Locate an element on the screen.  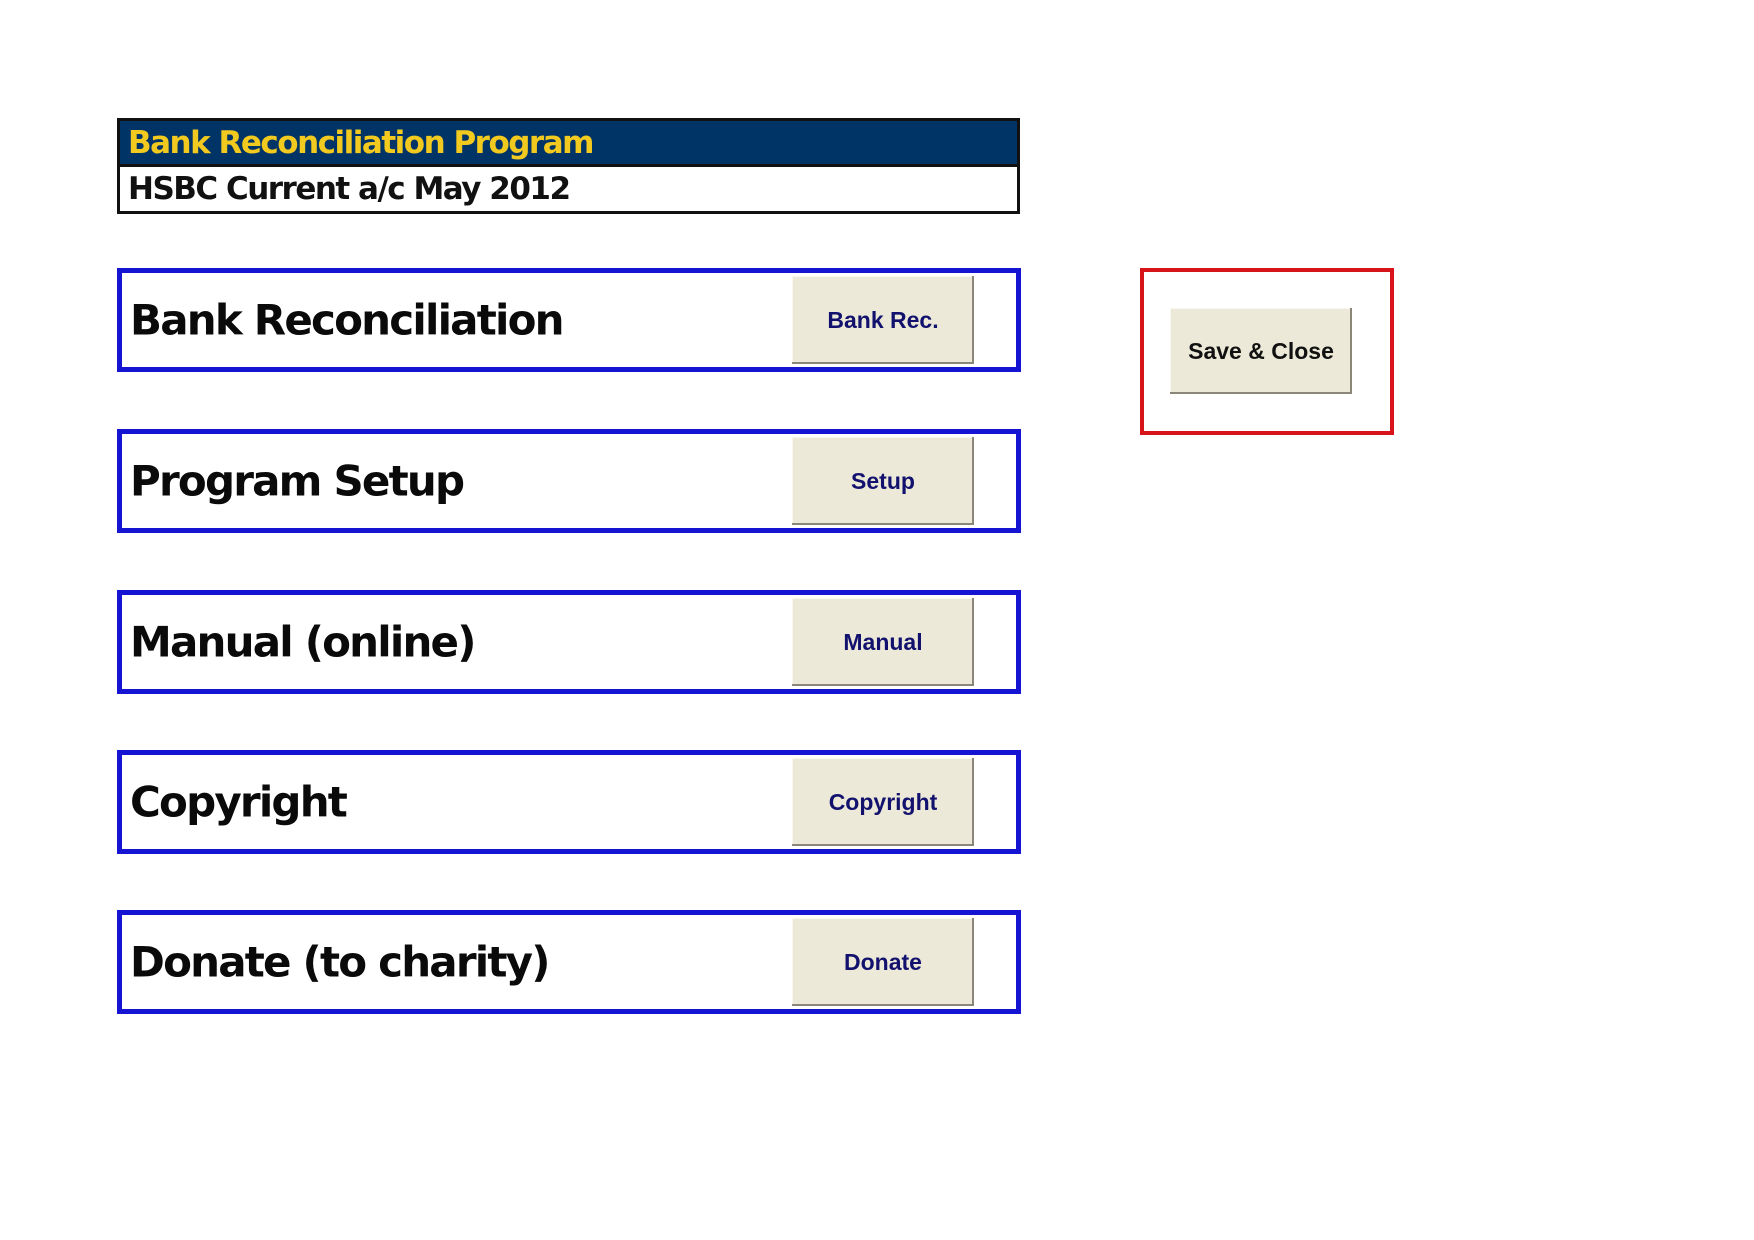
menu-label: Program Setup is located at coordinates (297, 481).